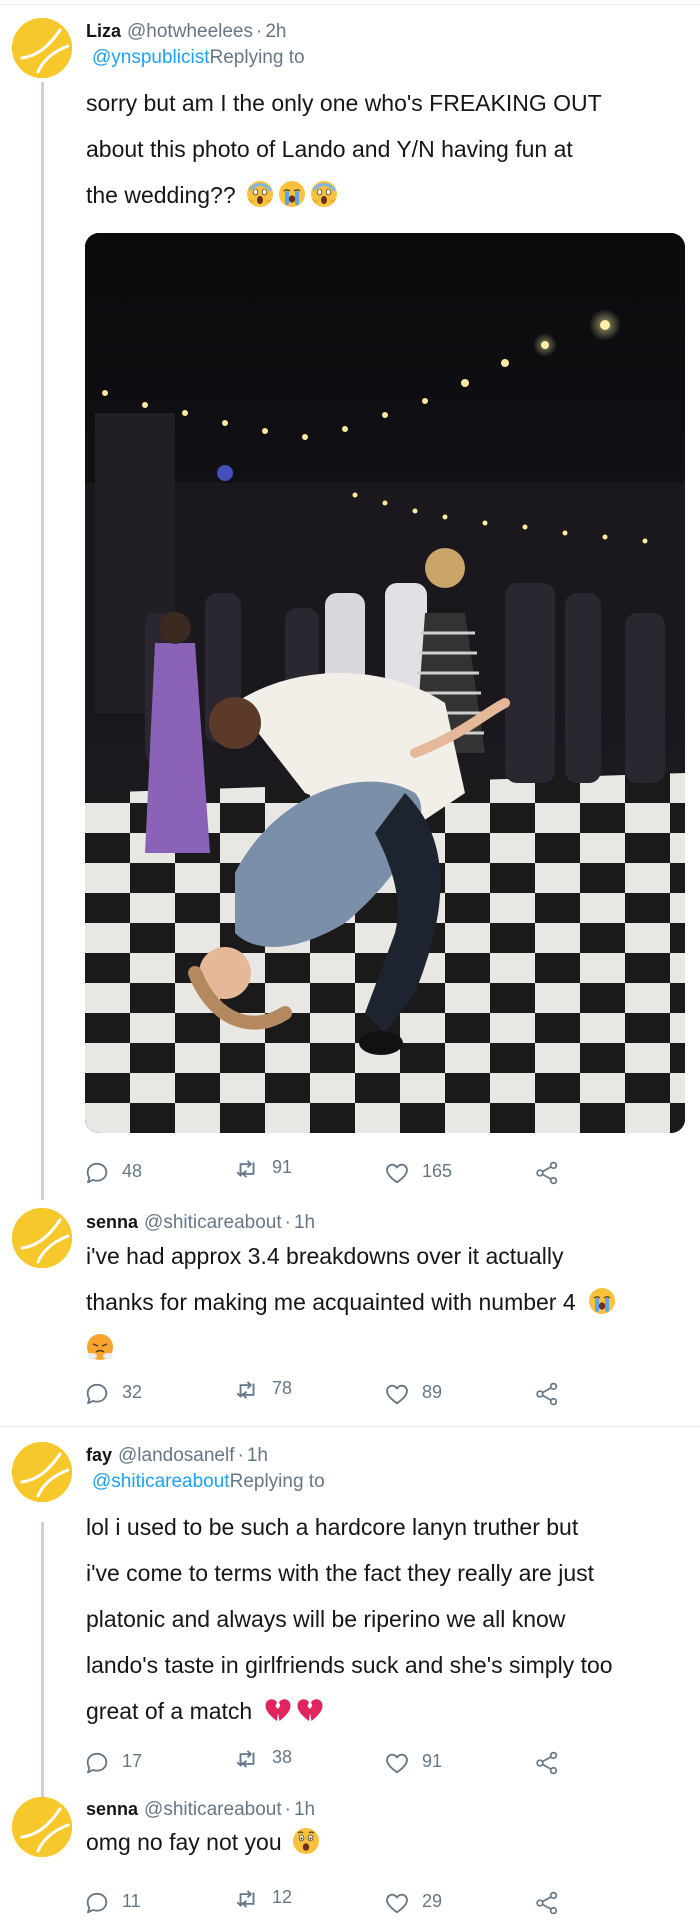 This screenshot has width=700, height=1920. What do you see at coordinates (161, 1481) in the screenshot?
I see `reply-to-handle: @shiticareabout` at bounding box center [161, 1481].